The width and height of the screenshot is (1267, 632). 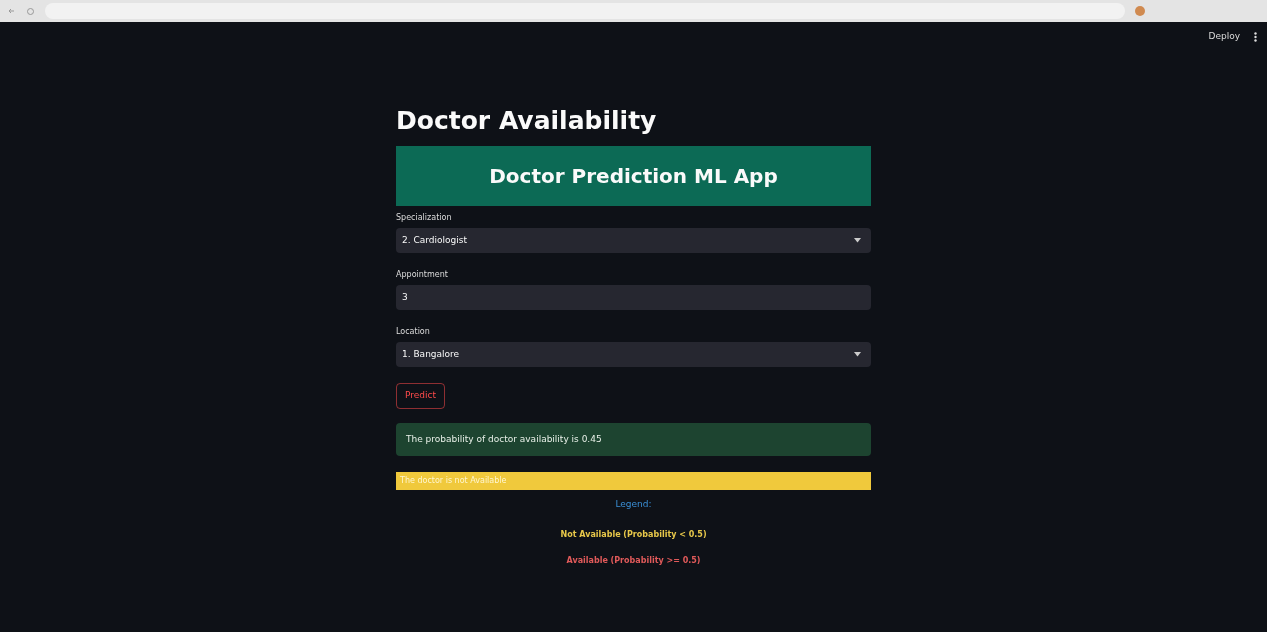 I want to click on deploy-button: Deploy, so click(x=1224, y=37).